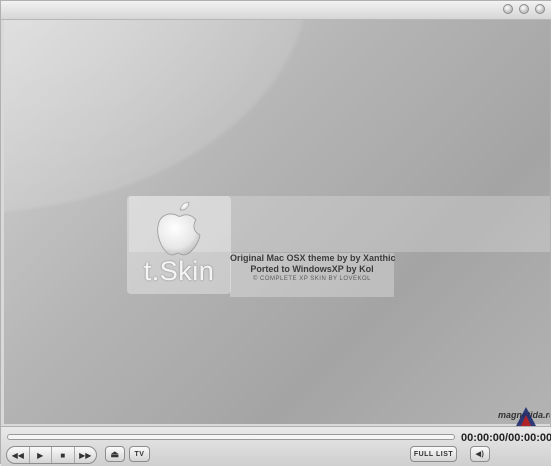 This screenshot has width=551, height=466. I want to click on credit-line-2: Ported to WindowsXP by Kol, so click(312, 269).